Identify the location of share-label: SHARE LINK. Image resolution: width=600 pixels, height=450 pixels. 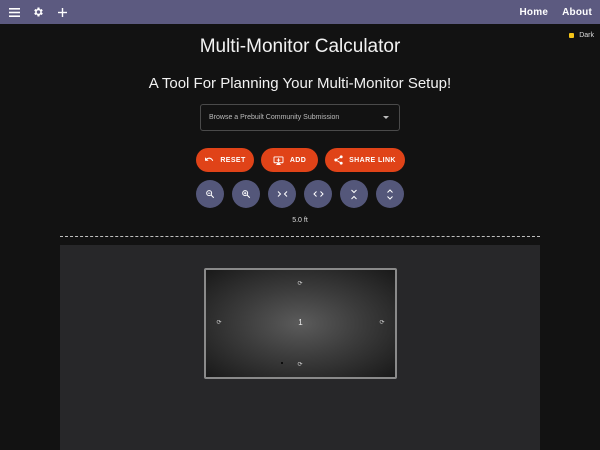
(372, 160).